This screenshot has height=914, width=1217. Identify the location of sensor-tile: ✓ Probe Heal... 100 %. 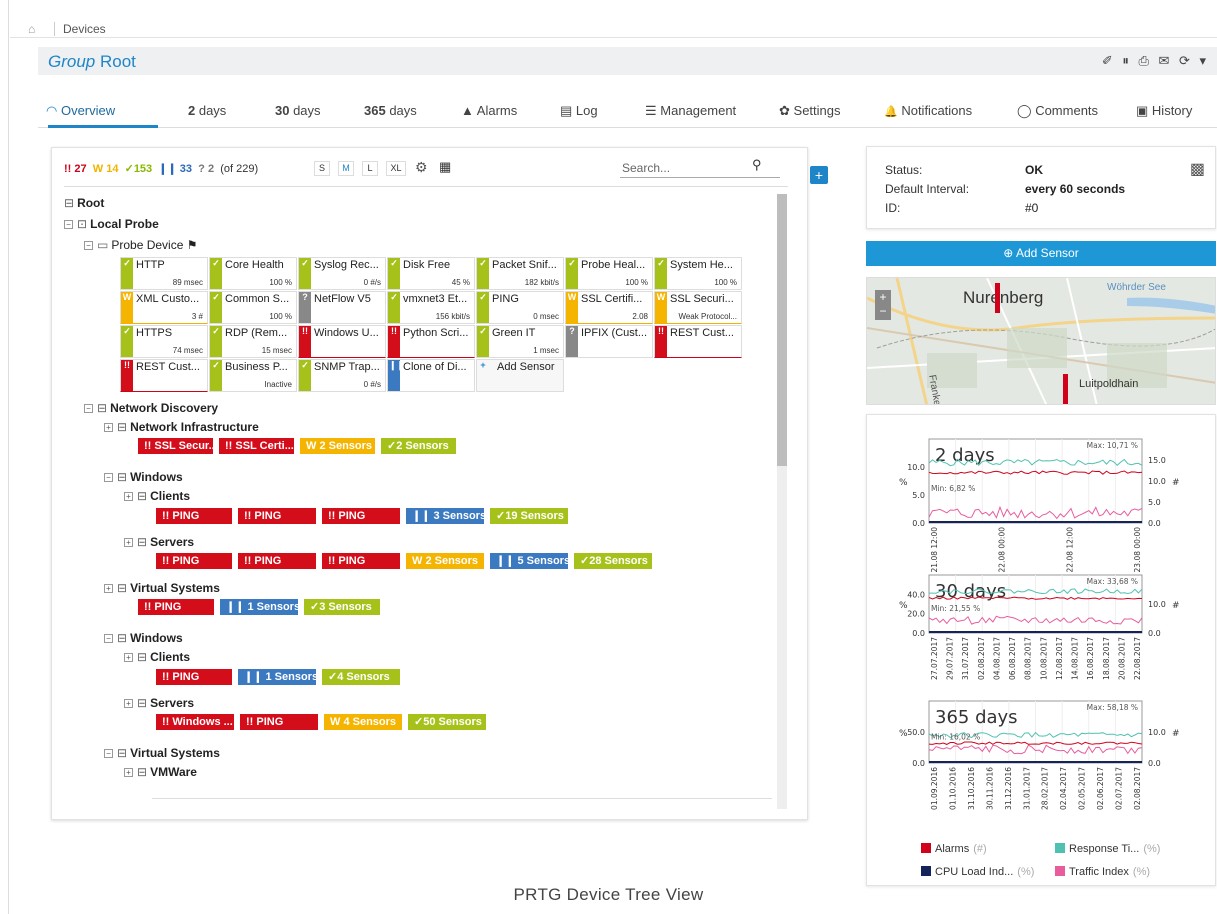
(609, 273).